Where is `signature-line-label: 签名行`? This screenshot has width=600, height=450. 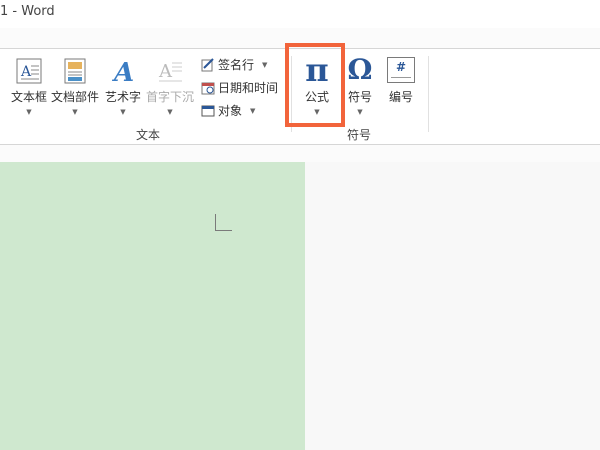 signature-line-label: 签名行 is located at coordinates (236, 65).